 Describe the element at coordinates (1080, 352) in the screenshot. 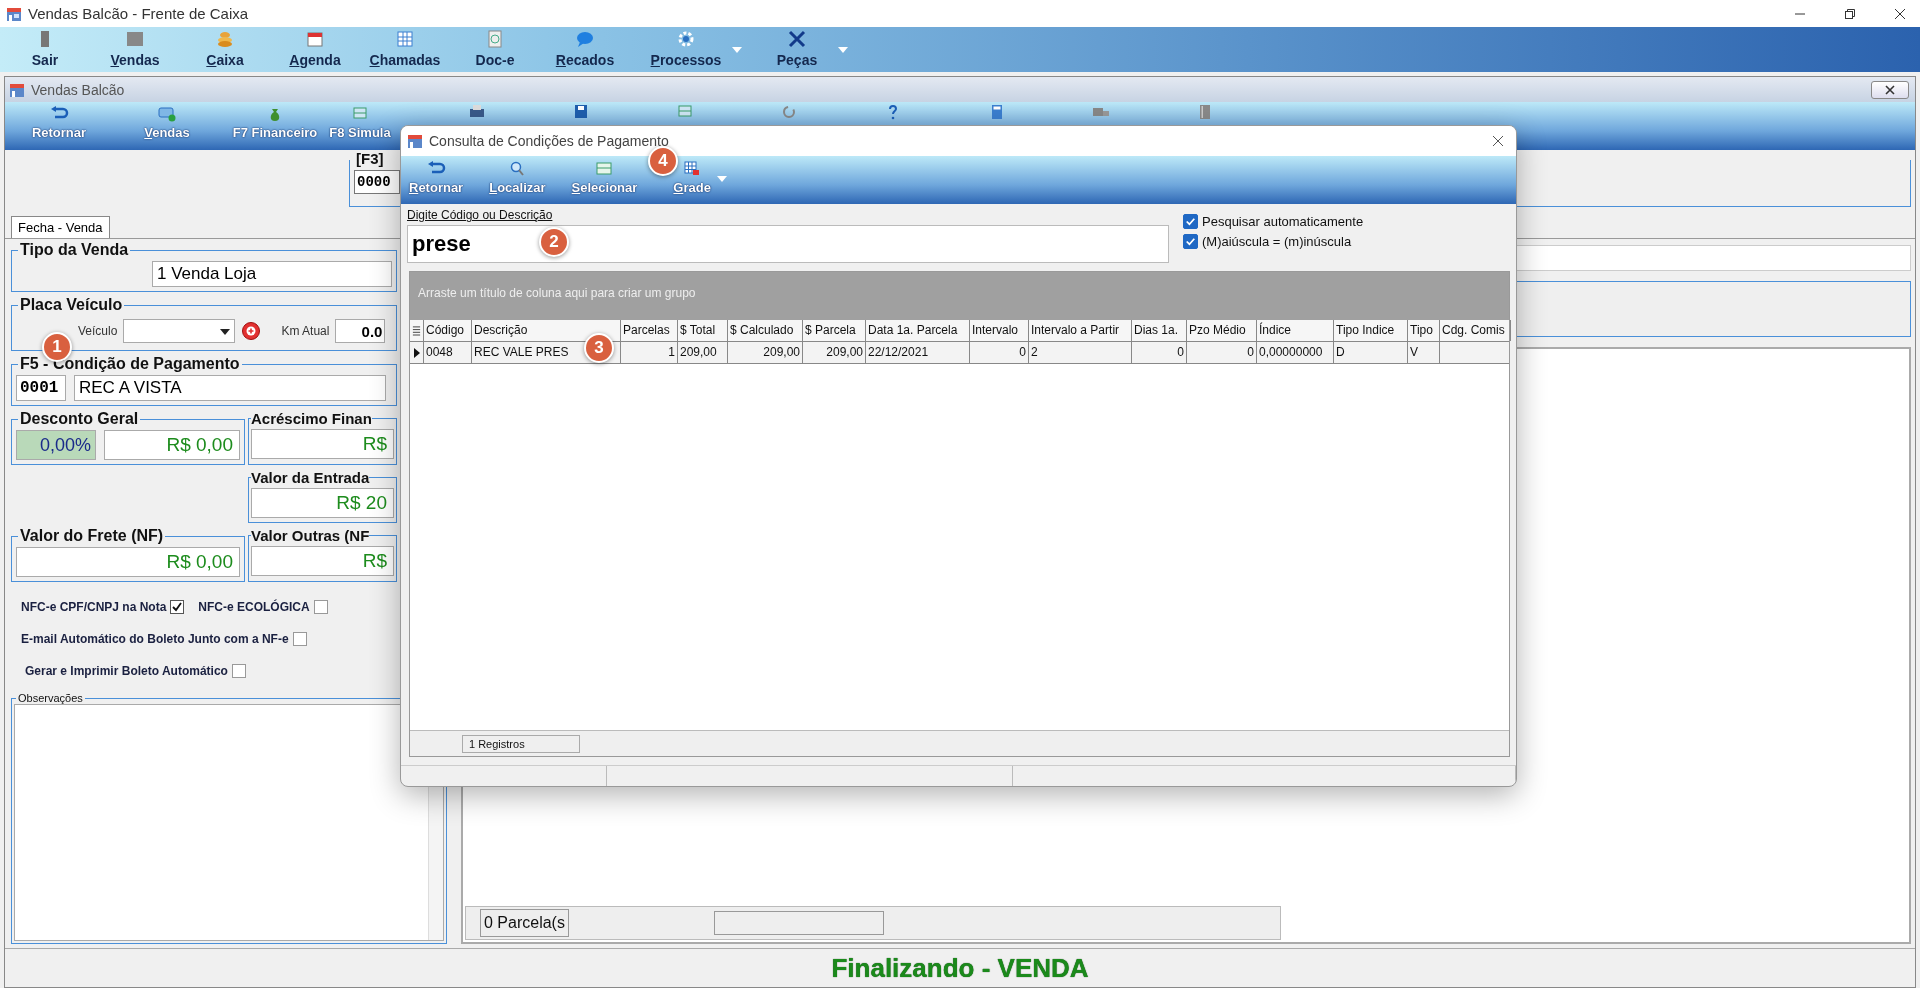

I see `table-cell: 2` at that location.